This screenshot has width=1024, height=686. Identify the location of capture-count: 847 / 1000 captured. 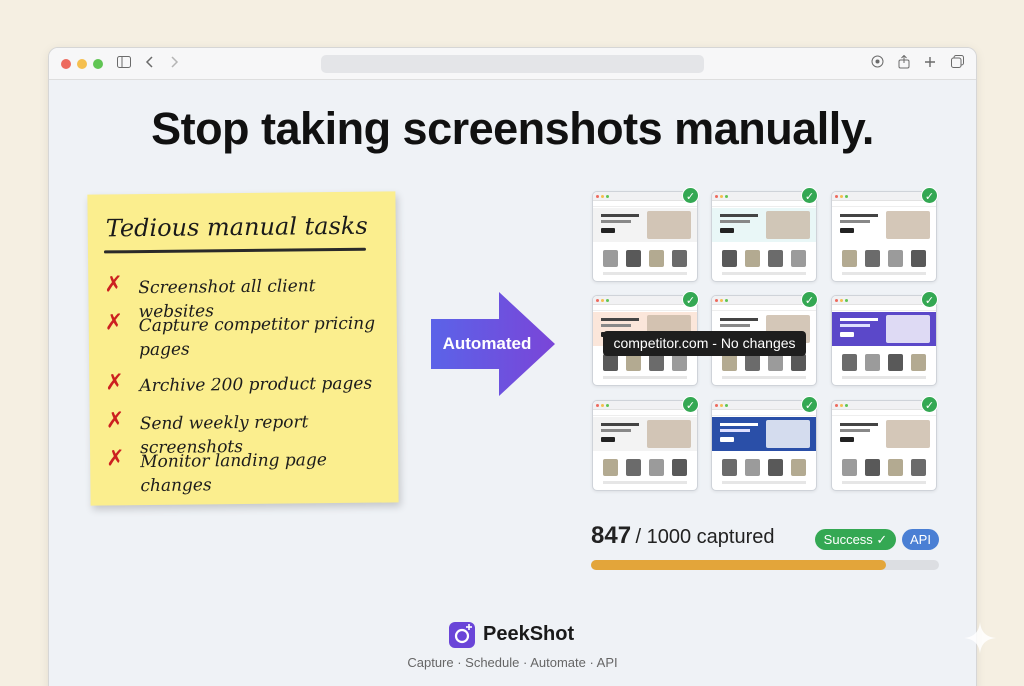
(683, 536).